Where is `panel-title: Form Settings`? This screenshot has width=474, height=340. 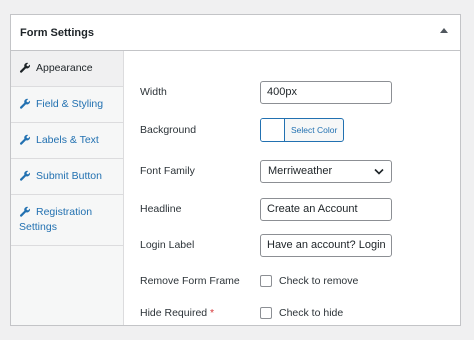
panel-title: Form Settings is located at coordinates (57, 32).